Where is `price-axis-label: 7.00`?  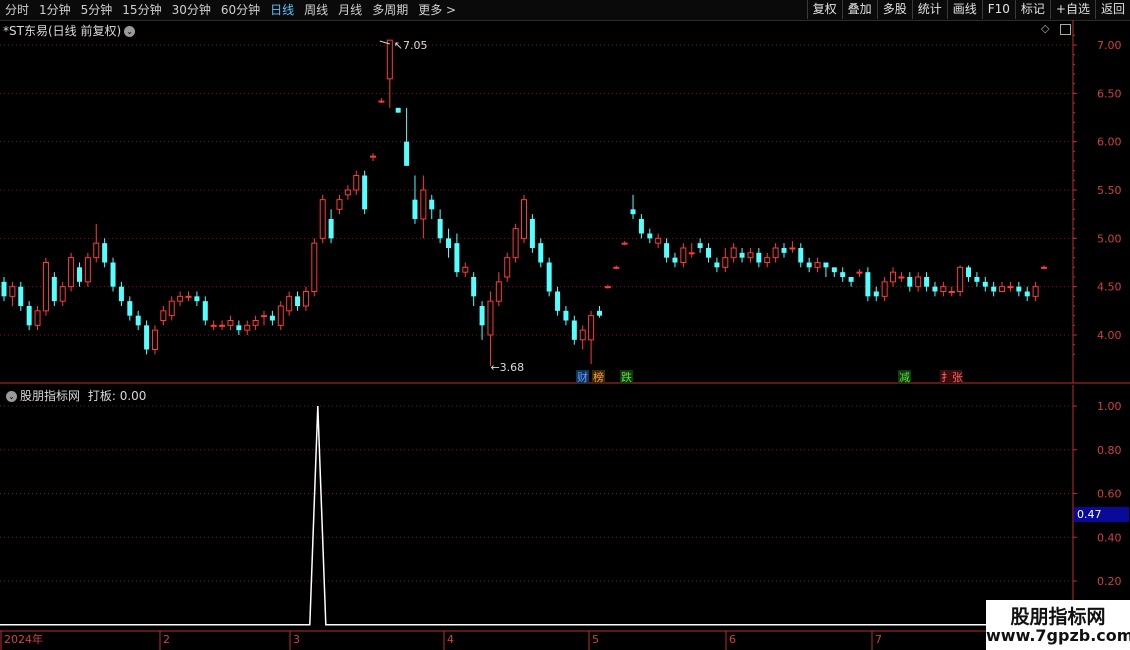 price-axis-label: 7.00 is located at coordinates (1109, 45).